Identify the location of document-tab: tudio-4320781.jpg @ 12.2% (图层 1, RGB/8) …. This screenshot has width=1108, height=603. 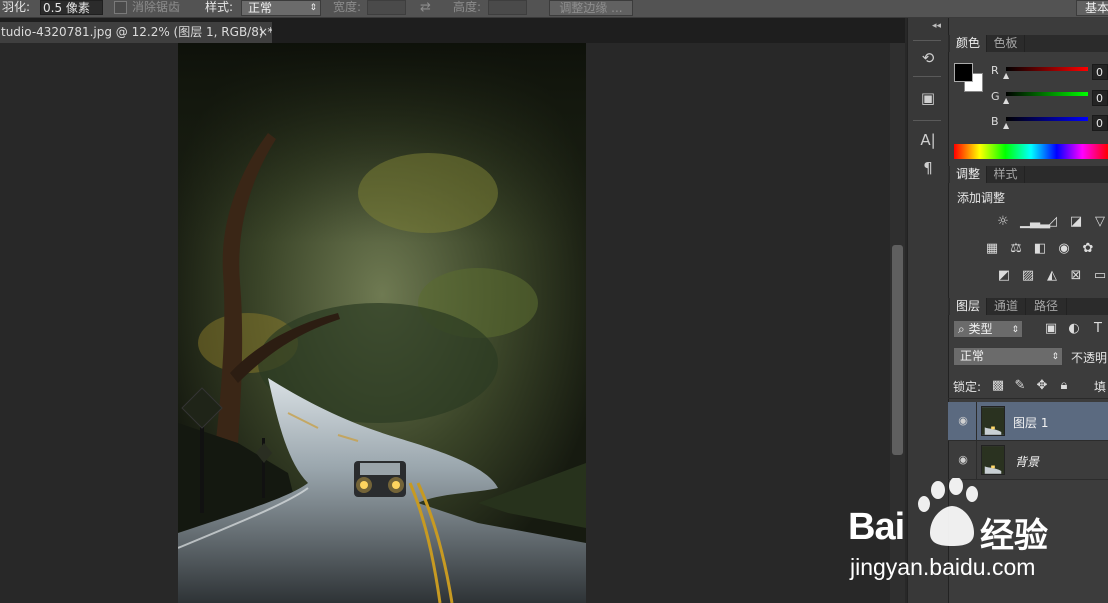
(136, 32).